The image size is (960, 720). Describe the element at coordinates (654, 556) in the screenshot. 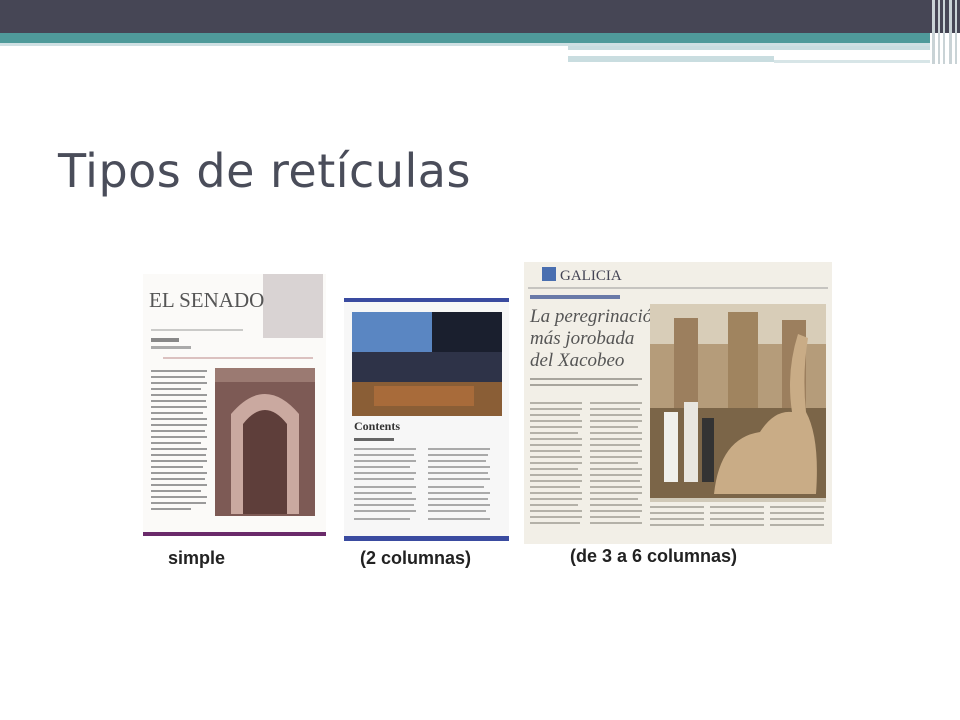

I see `example-multi-columns-caption: (de 3 a 6 columnas)` at that location.